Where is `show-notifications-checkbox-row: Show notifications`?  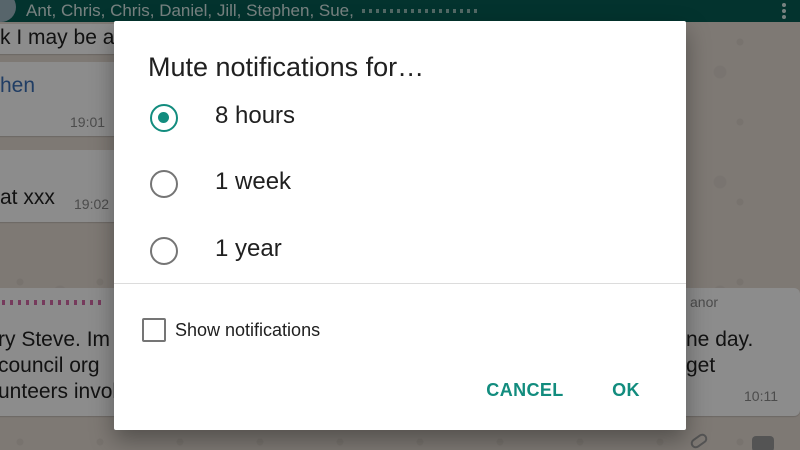 show-notifications-checkbox-row: Show notifications is located at coordinates (270, 331).